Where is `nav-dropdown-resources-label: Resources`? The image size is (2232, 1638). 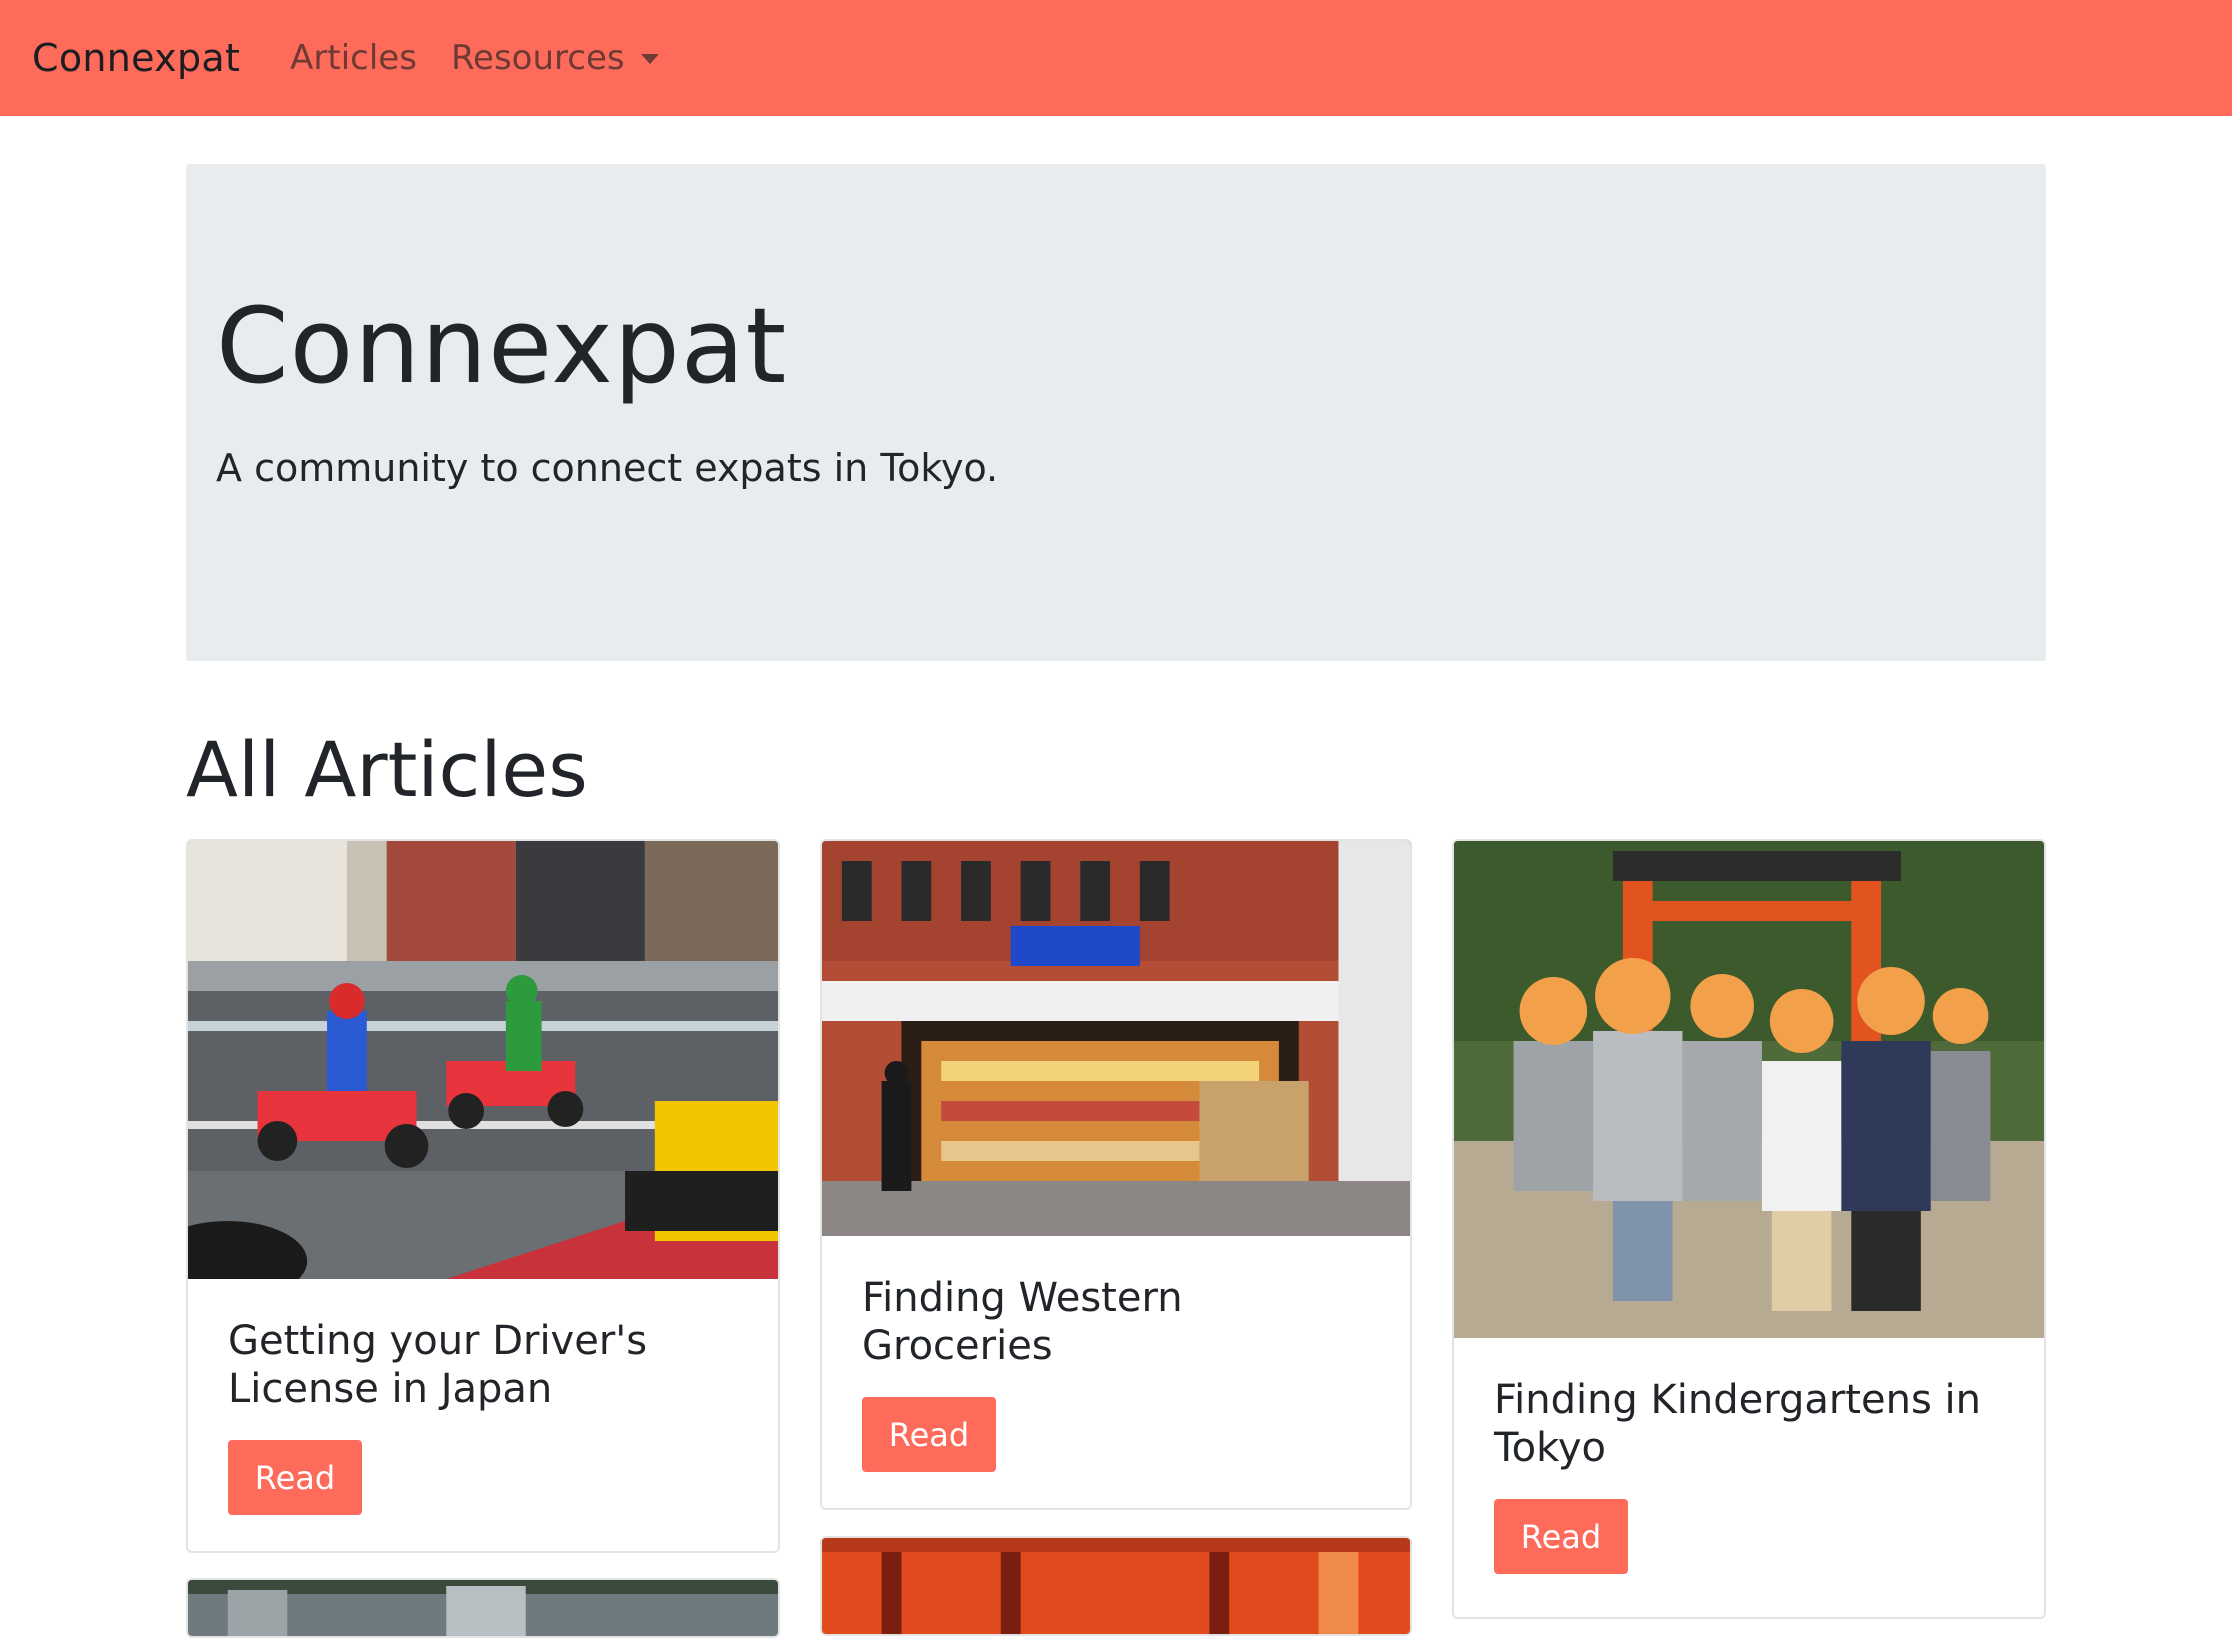 nav-dropdown-resources-label: Resources is located at coordinates (537, 58).